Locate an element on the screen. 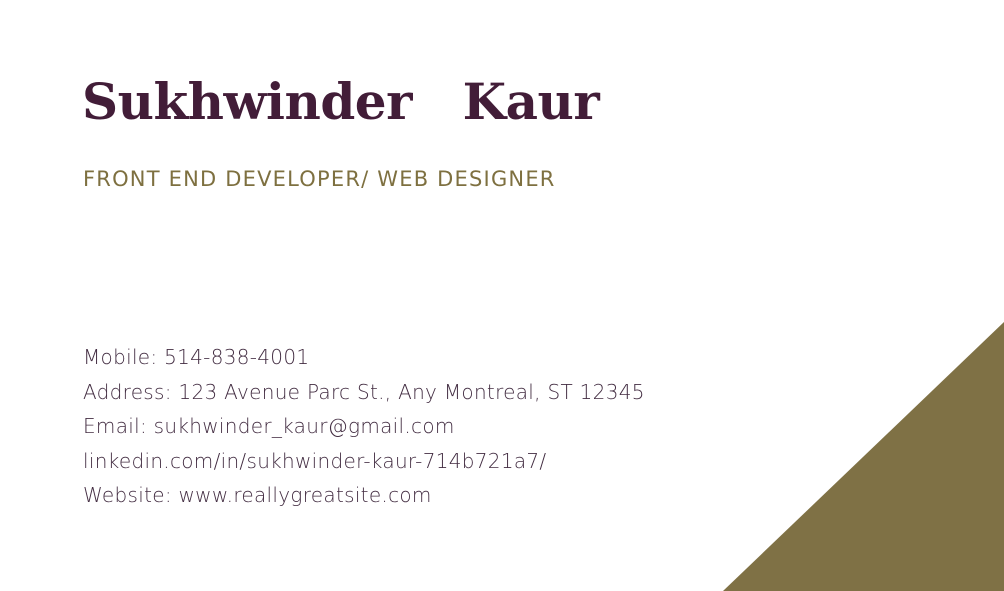  corner-triangle-decoration is located at coordinates (863, 456).